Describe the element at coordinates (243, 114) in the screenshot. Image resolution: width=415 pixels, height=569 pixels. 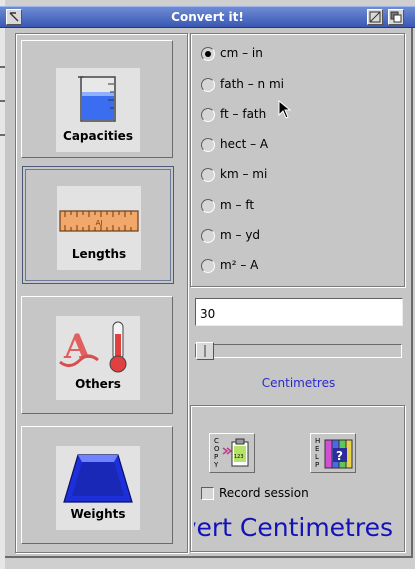
I see `radio-label: ft – fath` at that location.